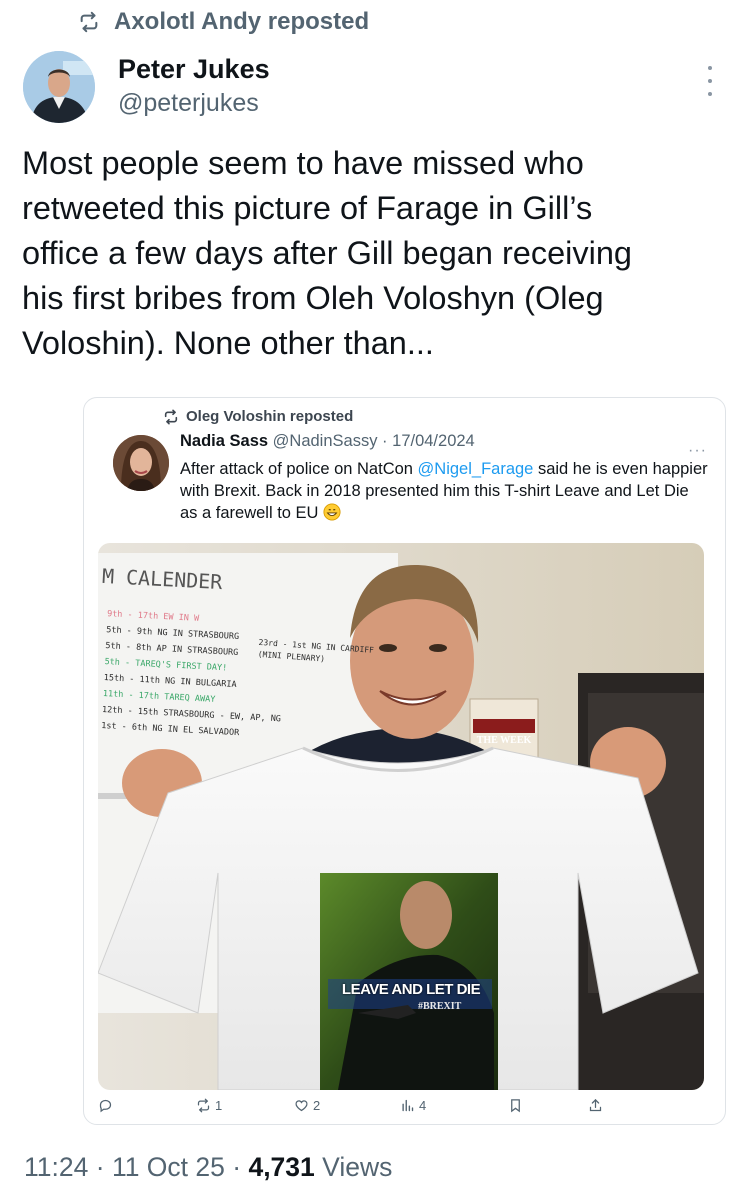 The width and height of the screenshot is (746, 1200). I want to click on author-name: Peter Jukes, so click(194, 69).